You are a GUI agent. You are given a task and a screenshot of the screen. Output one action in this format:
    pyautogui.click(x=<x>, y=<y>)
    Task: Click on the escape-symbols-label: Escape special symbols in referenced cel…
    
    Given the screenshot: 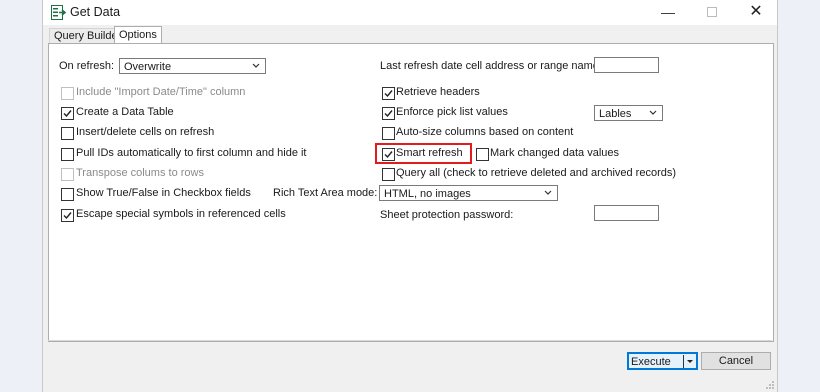 What is the action you would take?
    pyautogui.click(x=181, y=214)
    